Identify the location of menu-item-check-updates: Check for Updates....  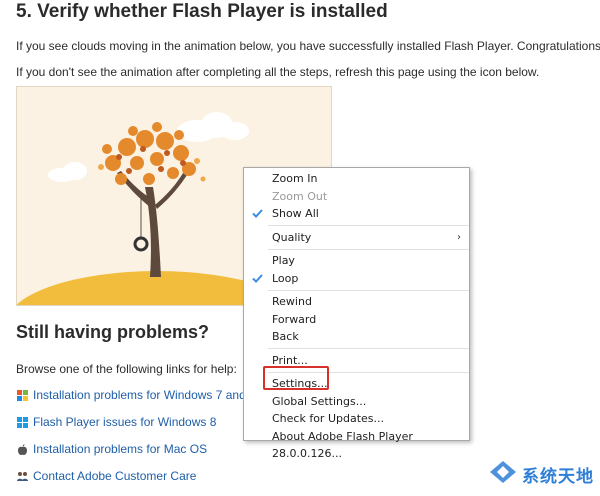
(356, 419).